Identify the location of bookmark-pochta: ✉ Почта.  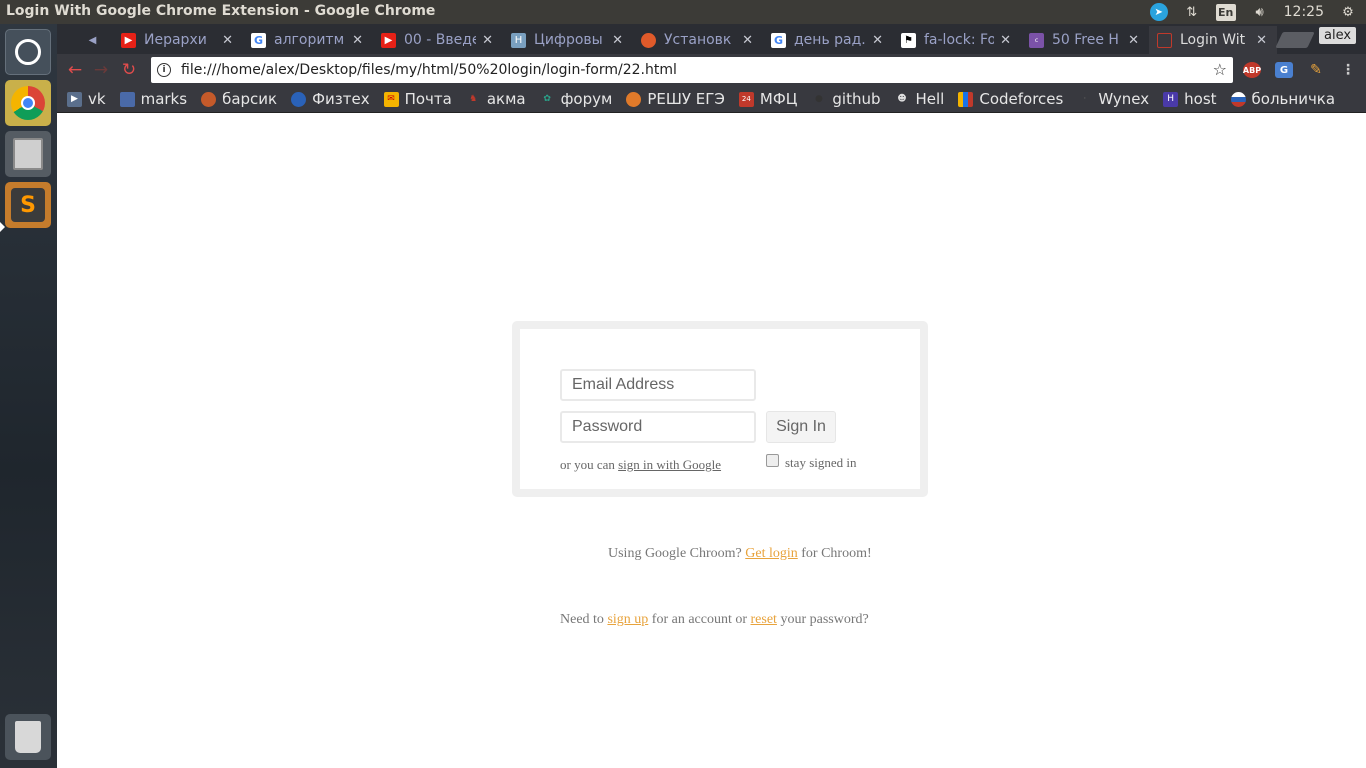
(417, 99).